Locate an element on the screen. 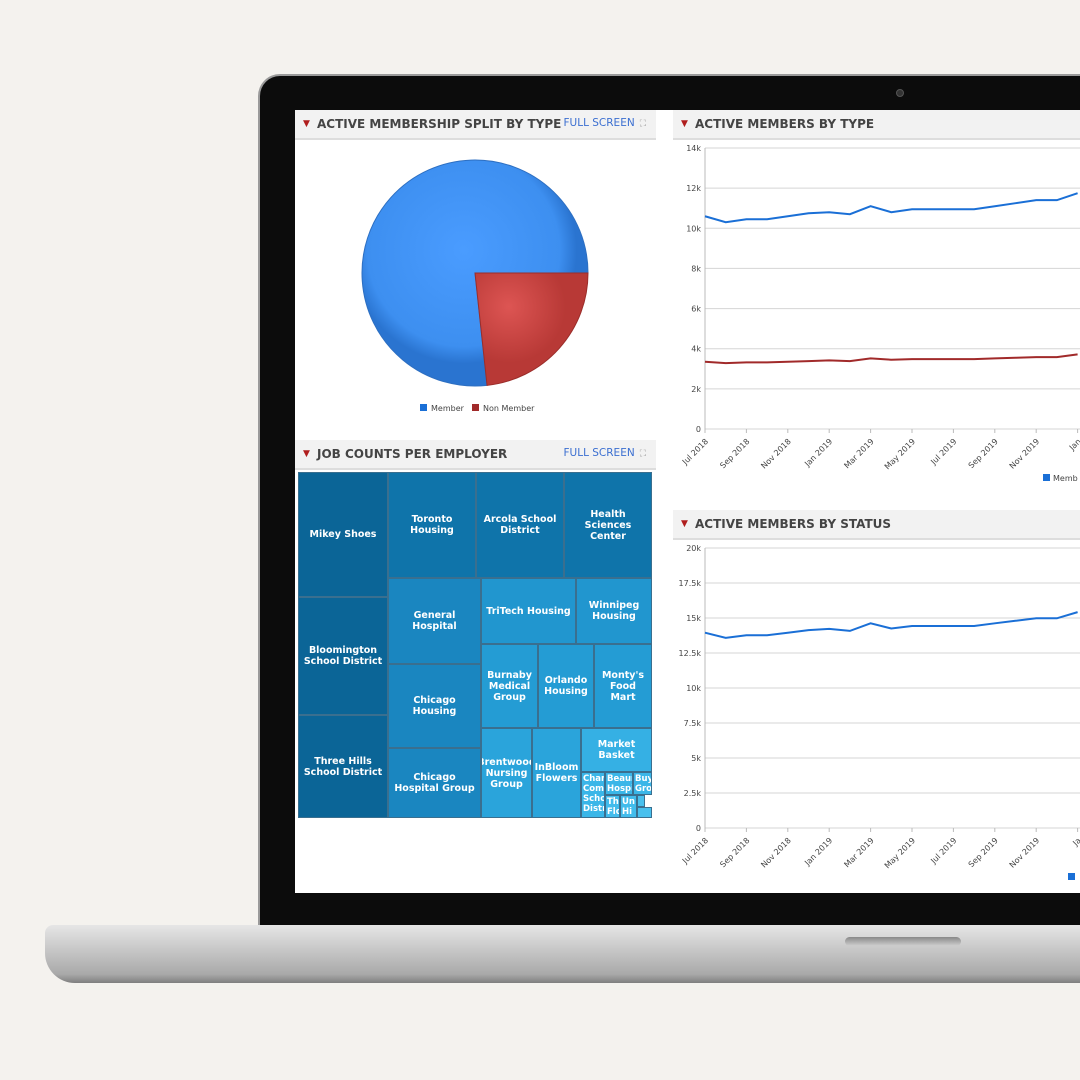 This screenshot has height=1080, width=1080. pie-chart: Member Non Member is located at coordinates (475, 286).